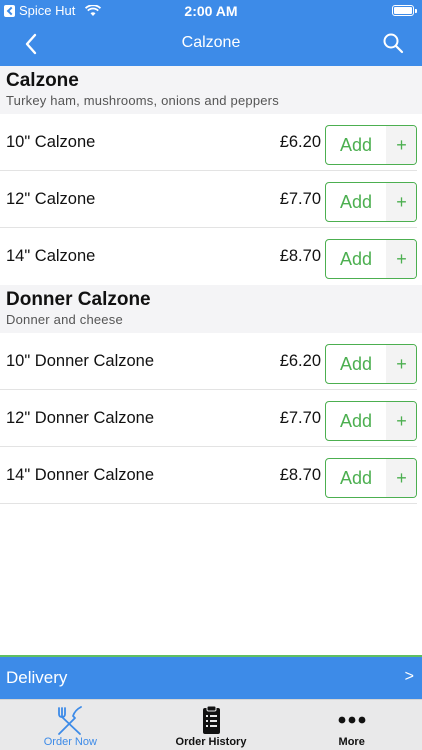  What do you see at coordinates (51, 256) in the screenshot?
I see `item-name: 14" Calzone` at bounding box center [51, 256].